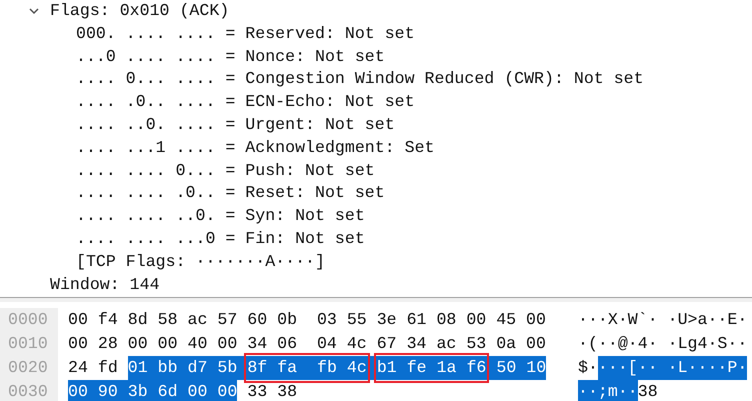  I want to click on tree-item: ...0 .... .... = Nonce: Not set, so click(230, 57).